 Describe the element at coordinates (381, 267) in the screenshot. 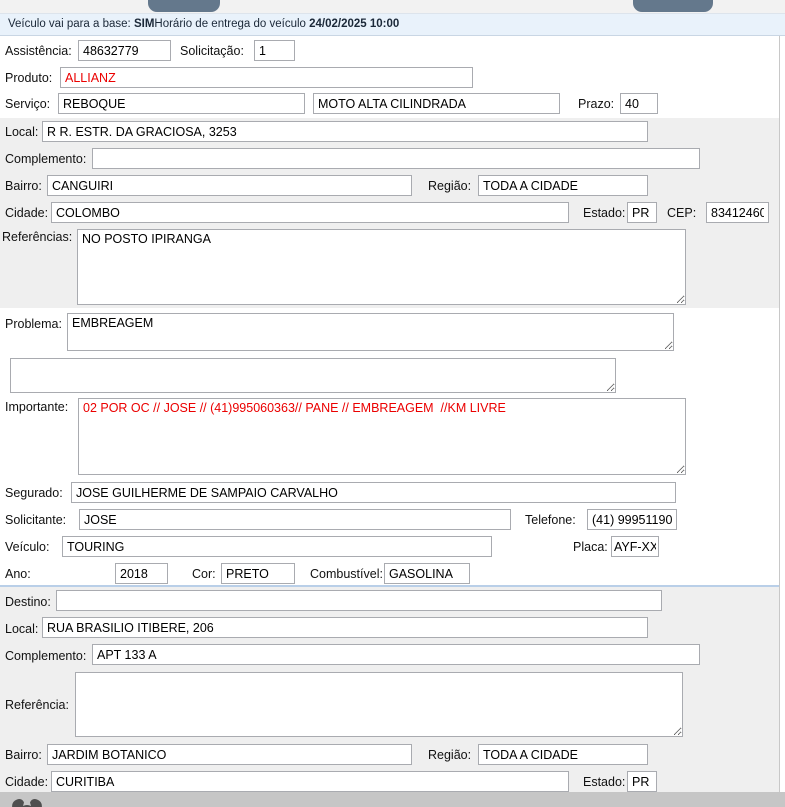

I see `referencias-textarea` at that location.